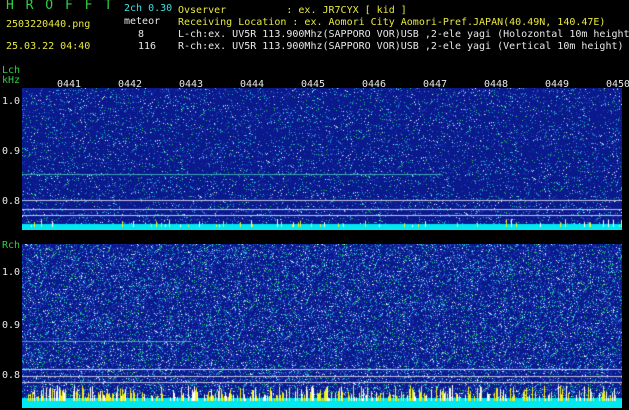 The width and height of the screenshot is (629, 410). I want to click on version-label: 2ch 0.30, so click(148, 8).